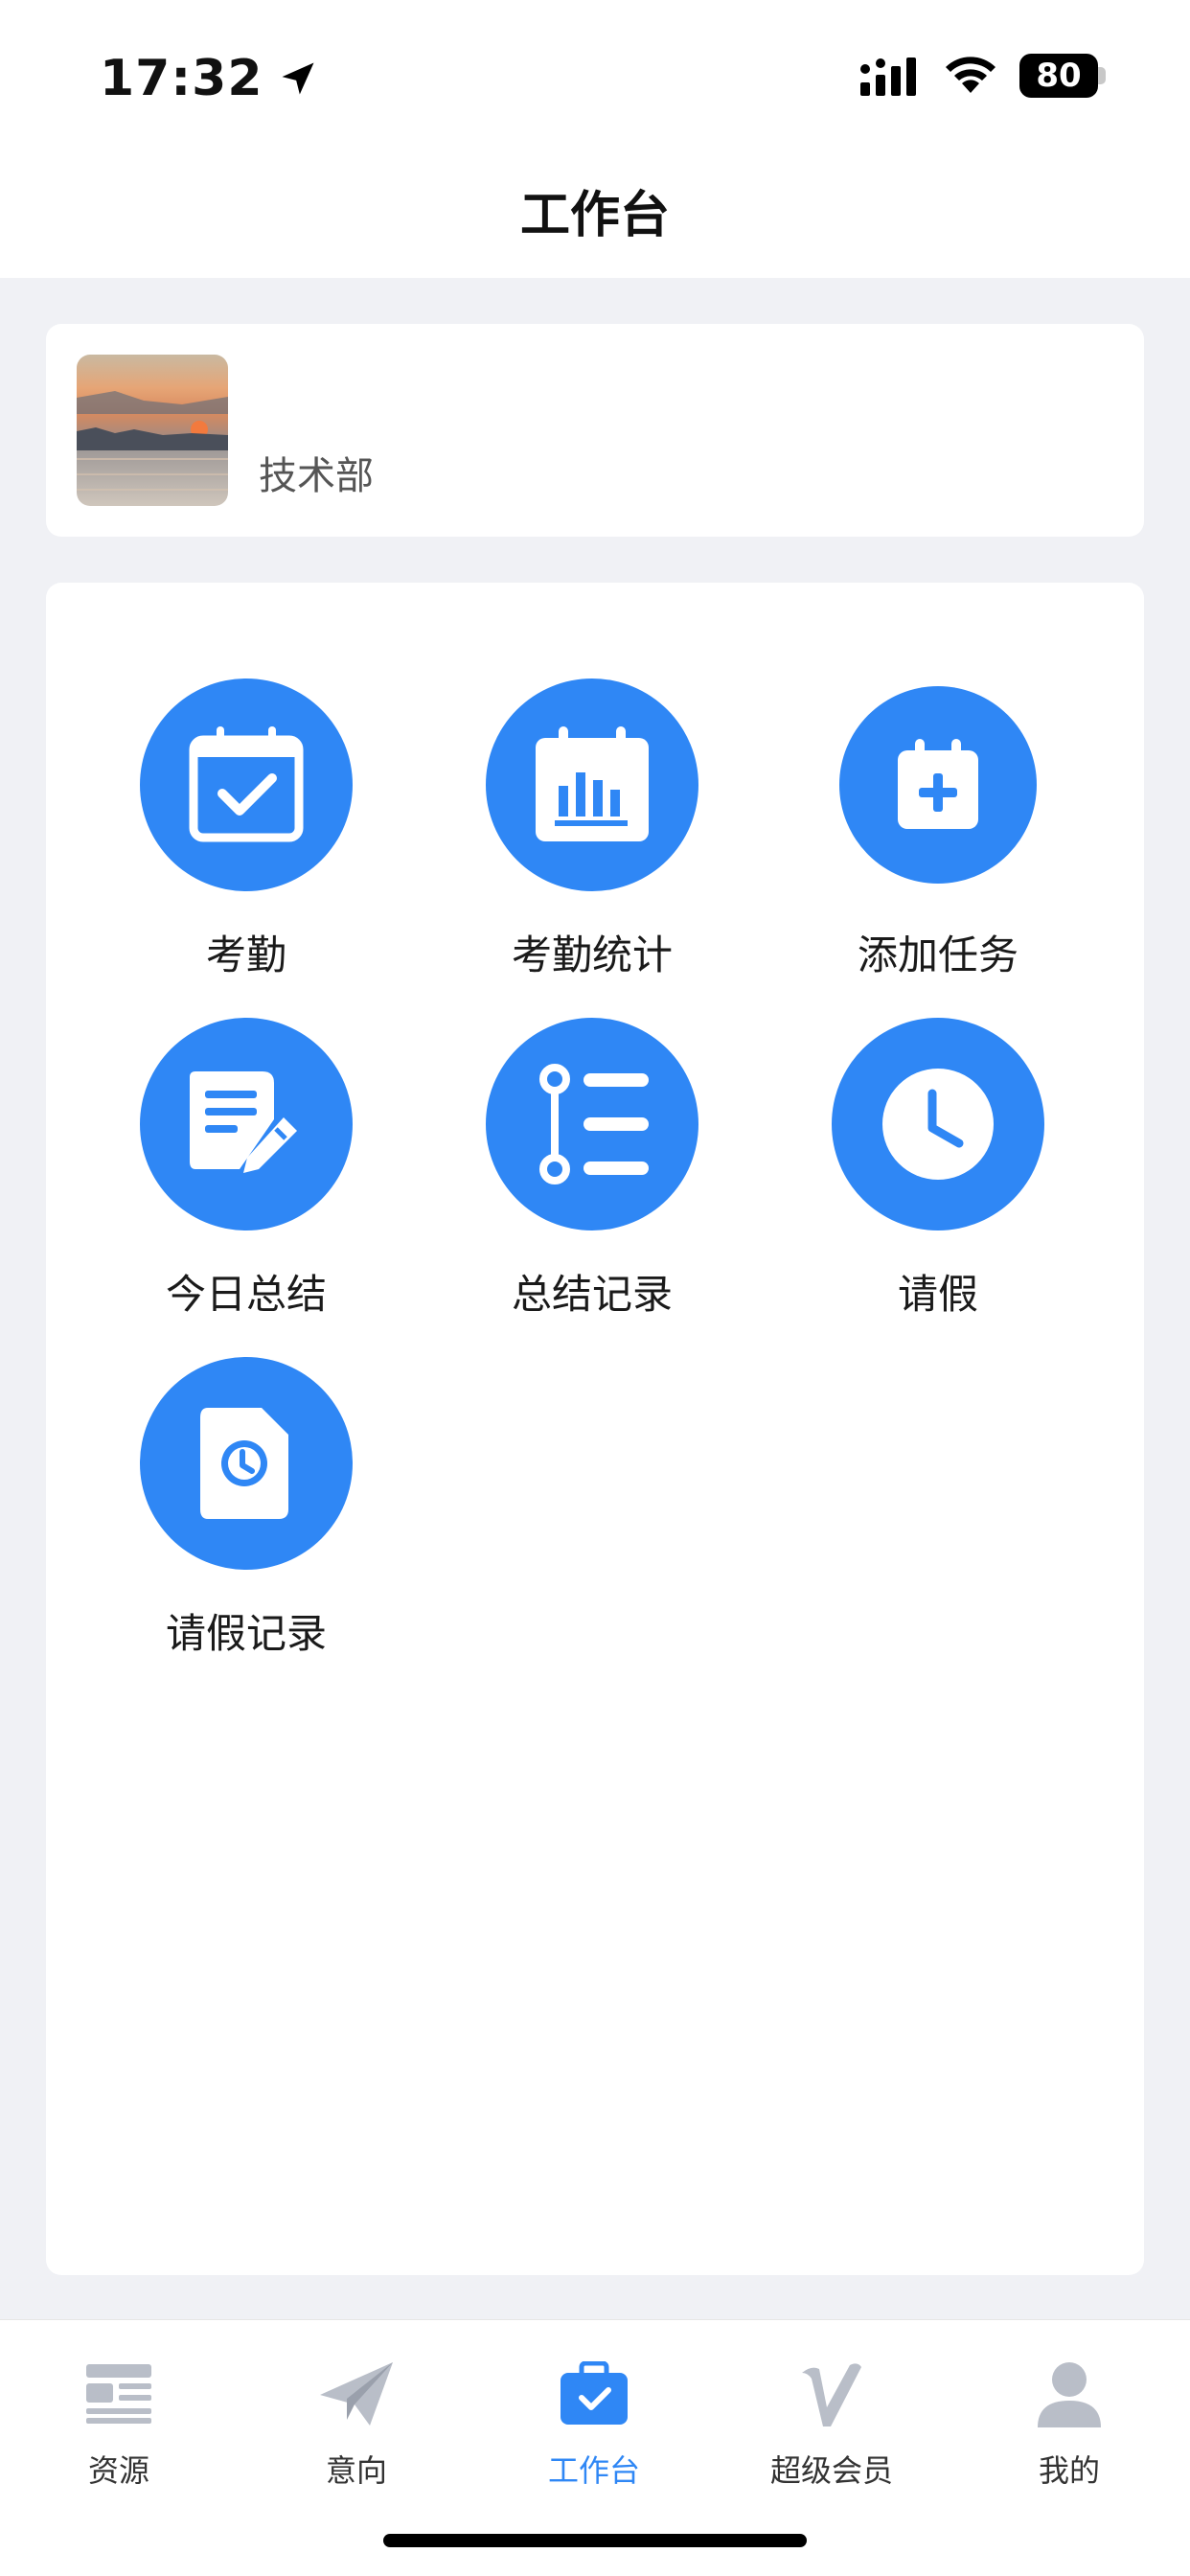 This screenshot has height=2576, width=1190. Describe the element at coordinates (119, 2394) in the screenshot. I see `newspaper-icon` at that location.